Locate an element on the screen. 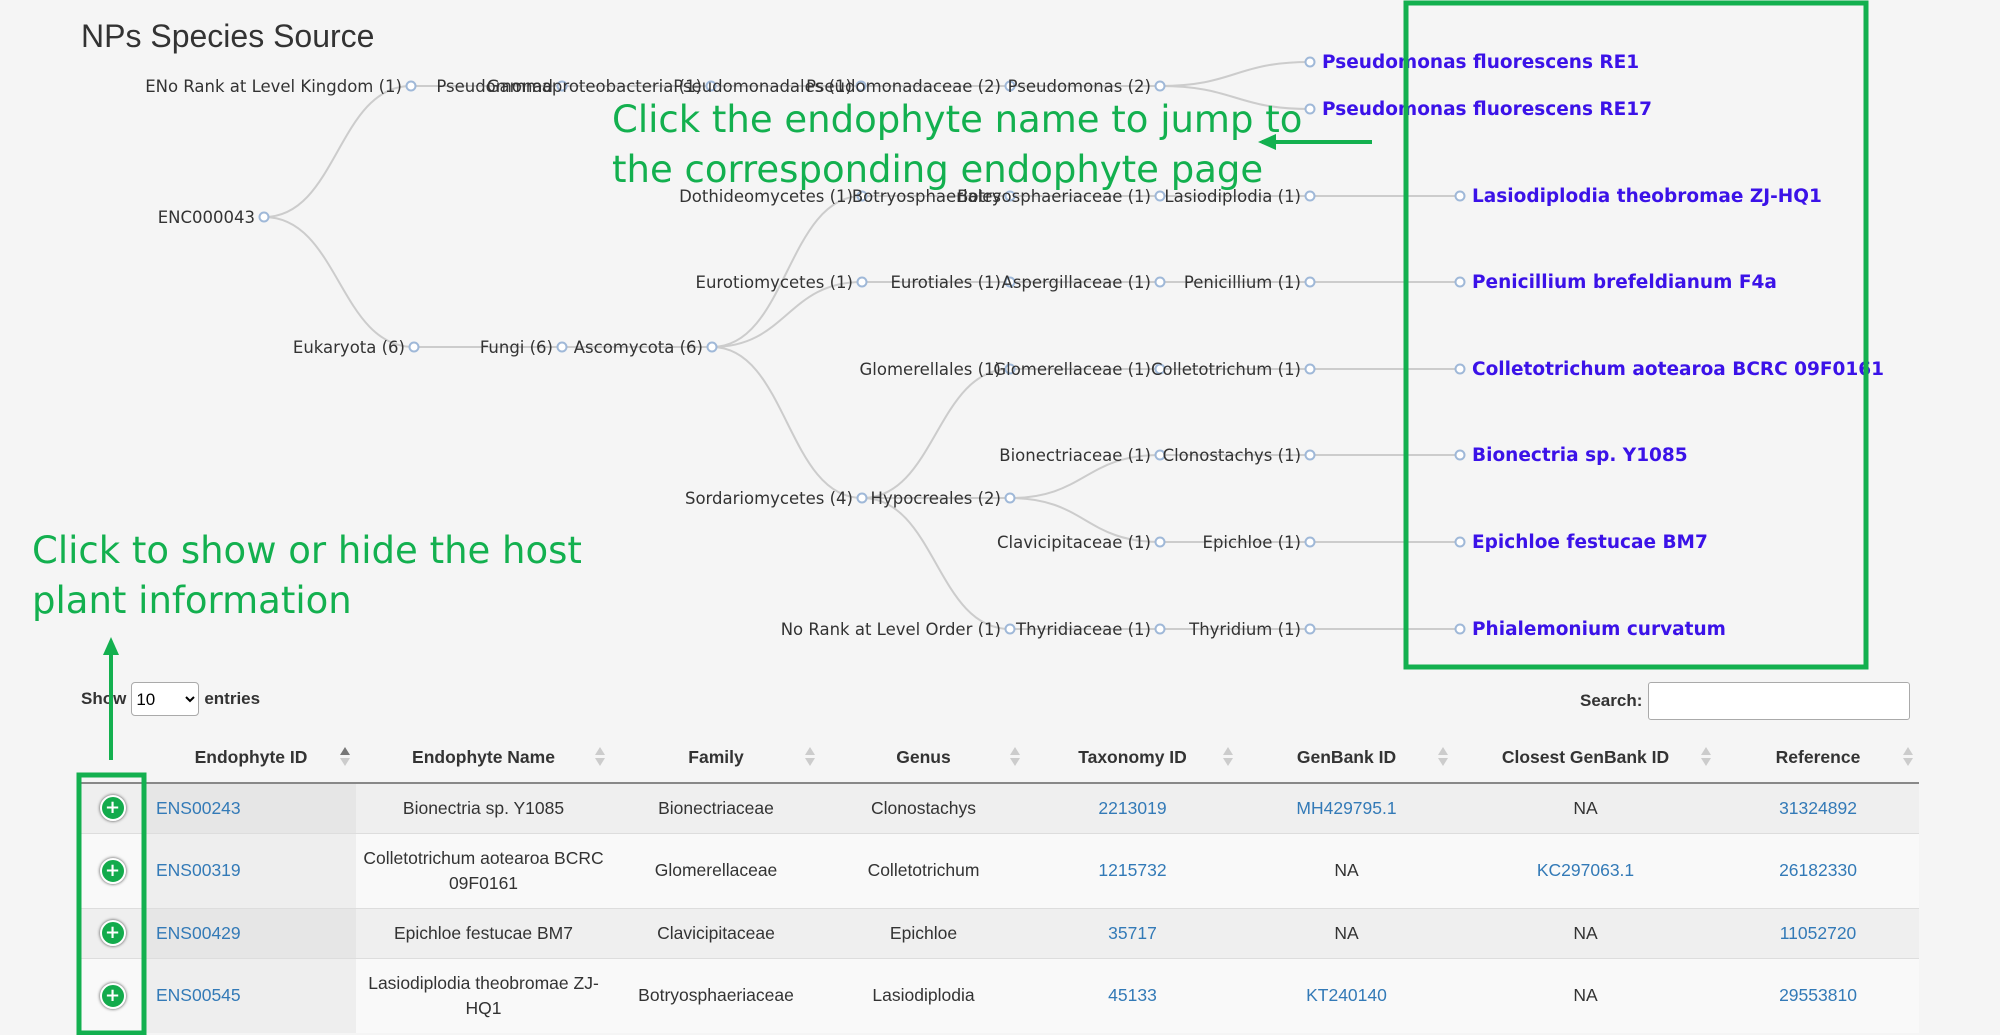 Image resolution: width=2000 pixels, height=1035 pixels. tree-node: Pseudomonadaceae (2) is located at coordinates (911, 86).